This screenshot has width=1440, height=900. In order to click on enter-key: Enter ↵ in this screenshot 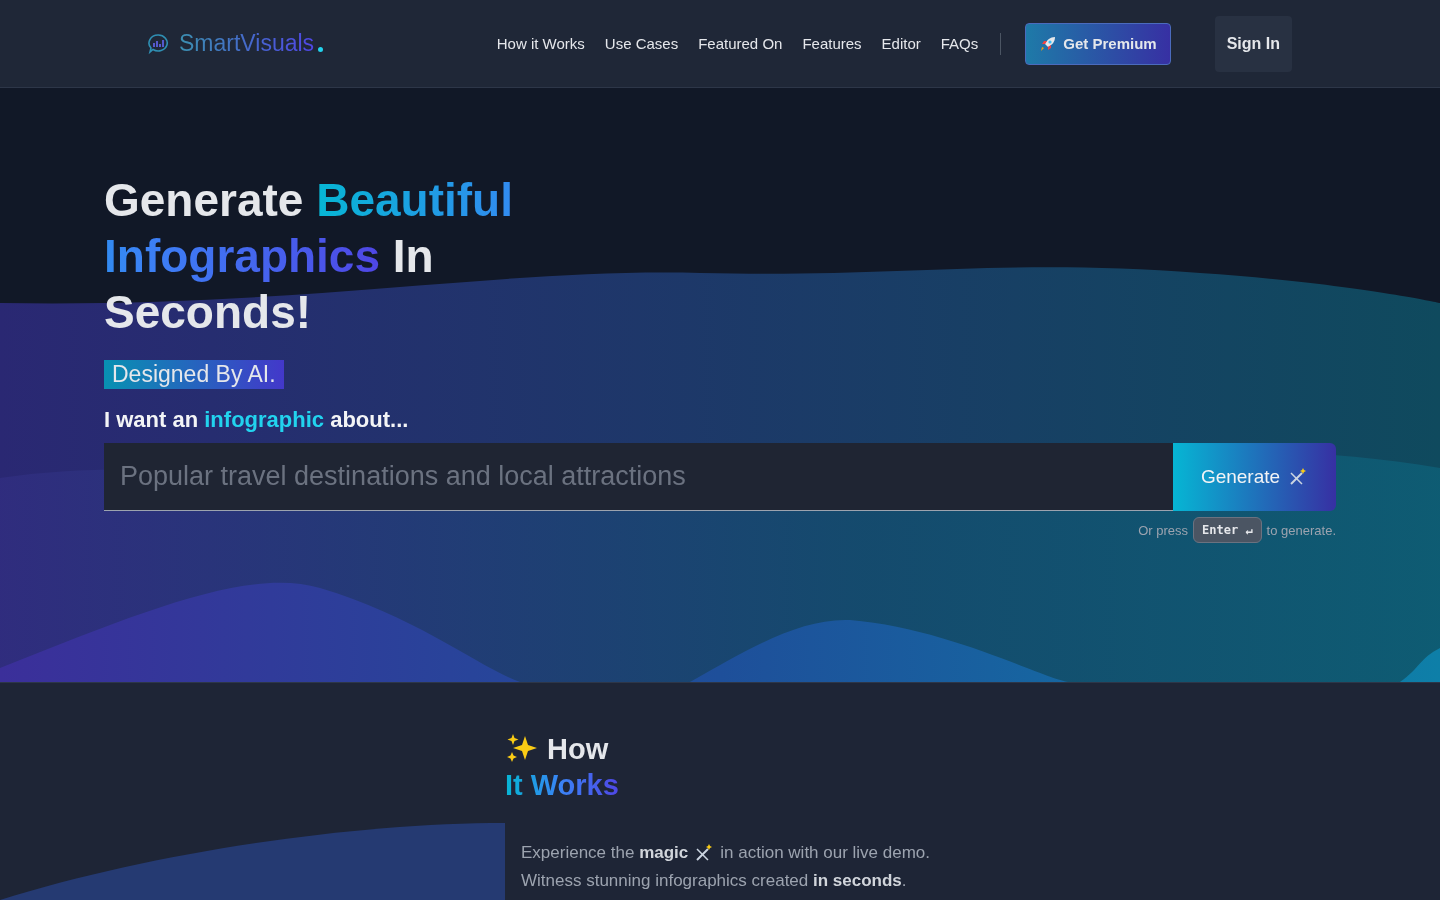, I will do `click(1227, 530)`.